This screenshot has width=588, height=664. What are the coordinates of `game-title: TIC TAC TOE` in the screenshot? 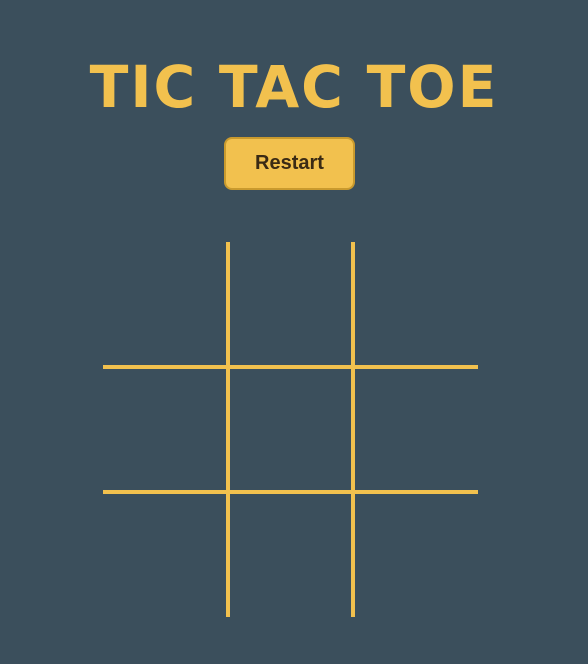 It's located at (294, 87).